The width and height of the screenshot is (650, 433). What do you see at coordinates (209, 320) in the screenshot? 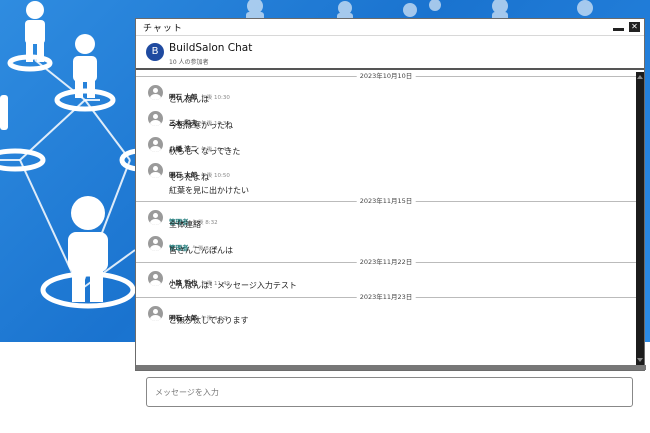
I see `message-text: ご無沙汰しております` at bounding box center [209, 320].